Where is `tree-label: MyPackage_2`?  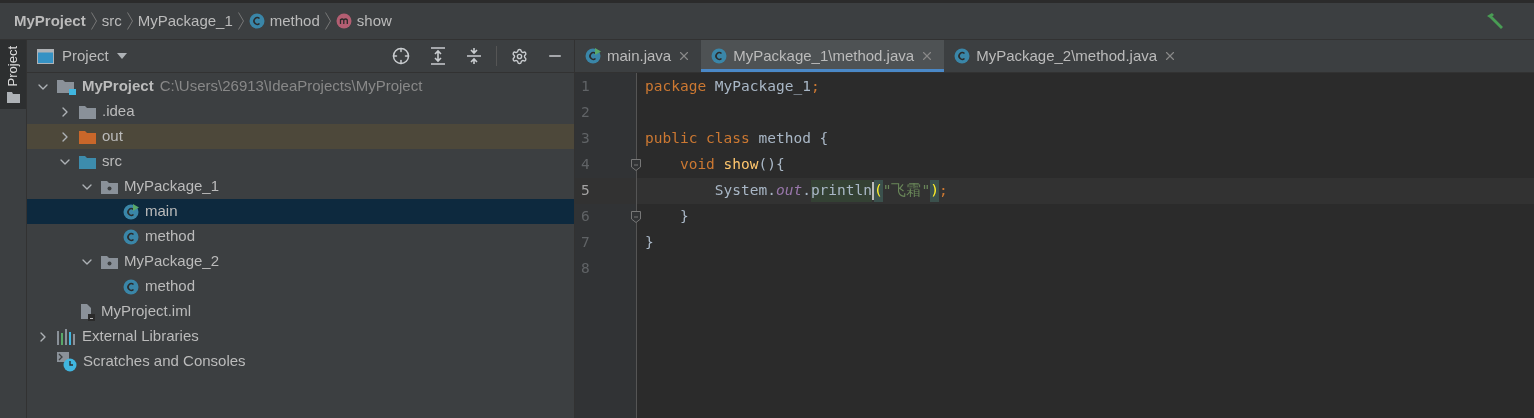 tree-label: MyPackage_2 is located at coordinates (172, 261).